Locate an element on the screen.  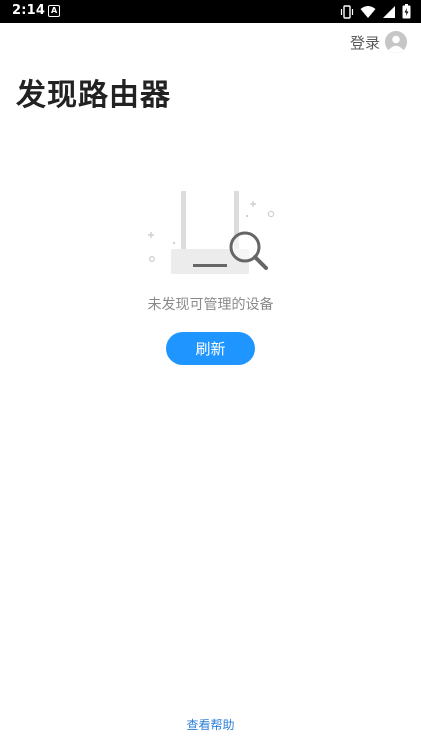
status-bar: 2:14 A is located at coordinates (210, 11).